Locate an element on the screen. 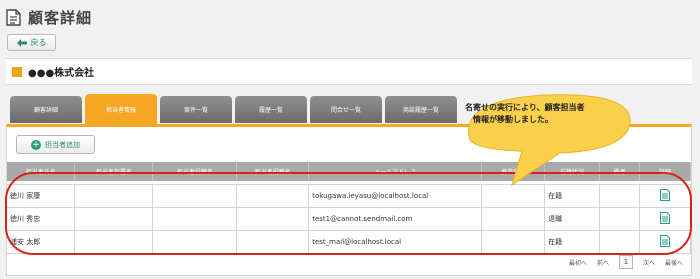  pager-current-page: 1 is located at coordinates (625, 262).